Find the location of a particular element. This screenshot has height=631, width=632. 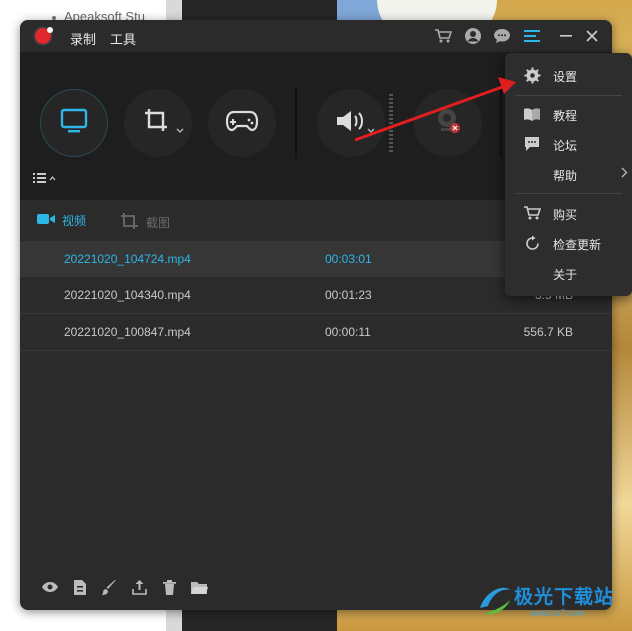

webcam-button is located at coordinates (448, 123).